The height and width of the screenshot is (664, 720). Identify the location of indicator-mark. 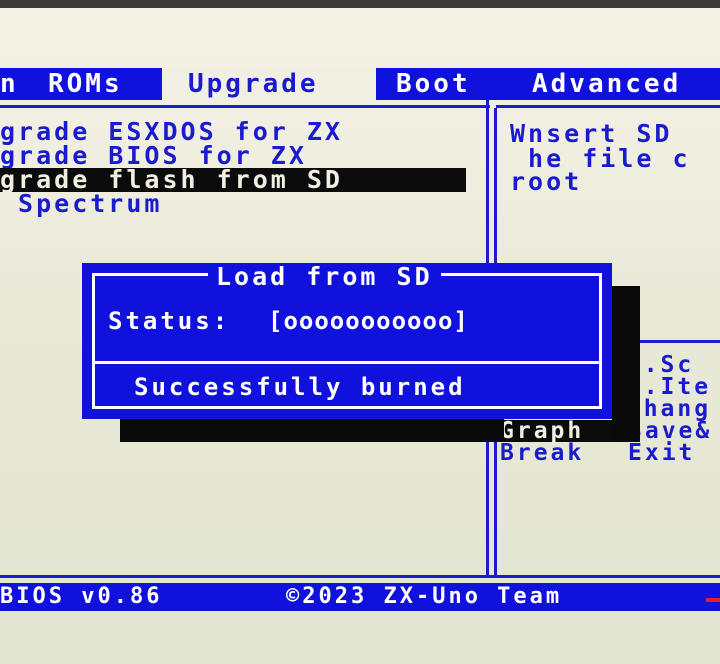
(713, 600).